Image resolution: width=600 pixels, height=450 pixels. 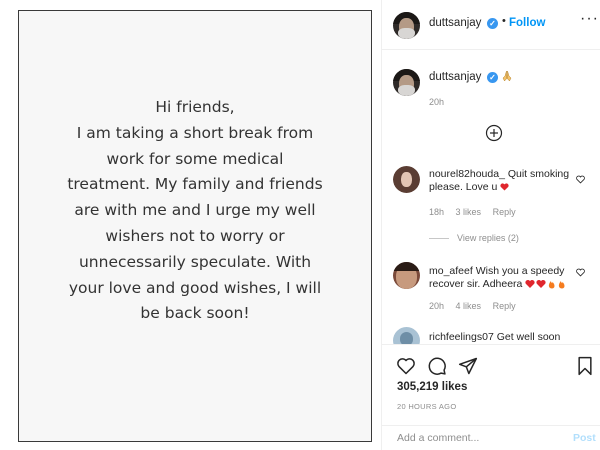 I want to click on comment-likes: 4 likes, so click(x=469, y=306).